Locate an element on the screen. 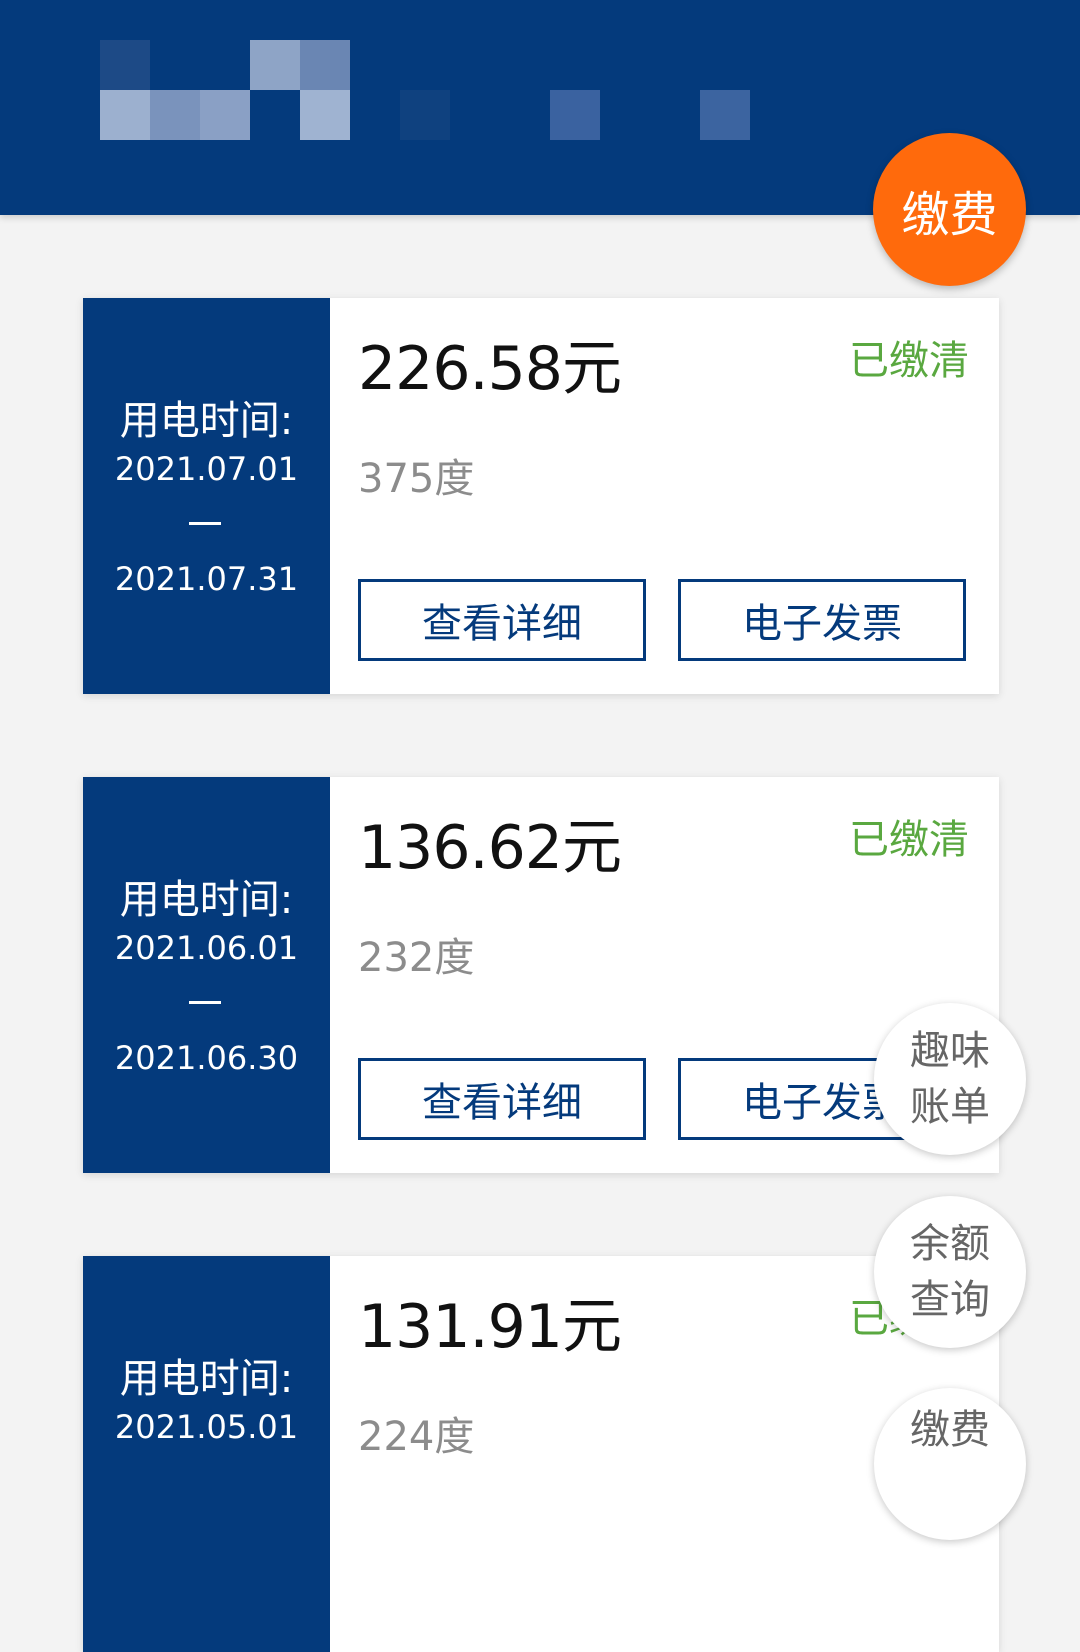 This screenshot has width=1080, height=1652. bill-usage: 375度 is located at coordinates (416, 479).